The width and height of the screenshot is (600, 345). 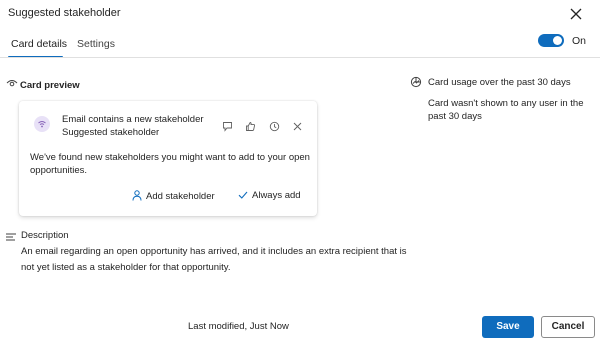 I want to click on usage-heading: Card usage over the past 30 days, so click(x=499, y=82).